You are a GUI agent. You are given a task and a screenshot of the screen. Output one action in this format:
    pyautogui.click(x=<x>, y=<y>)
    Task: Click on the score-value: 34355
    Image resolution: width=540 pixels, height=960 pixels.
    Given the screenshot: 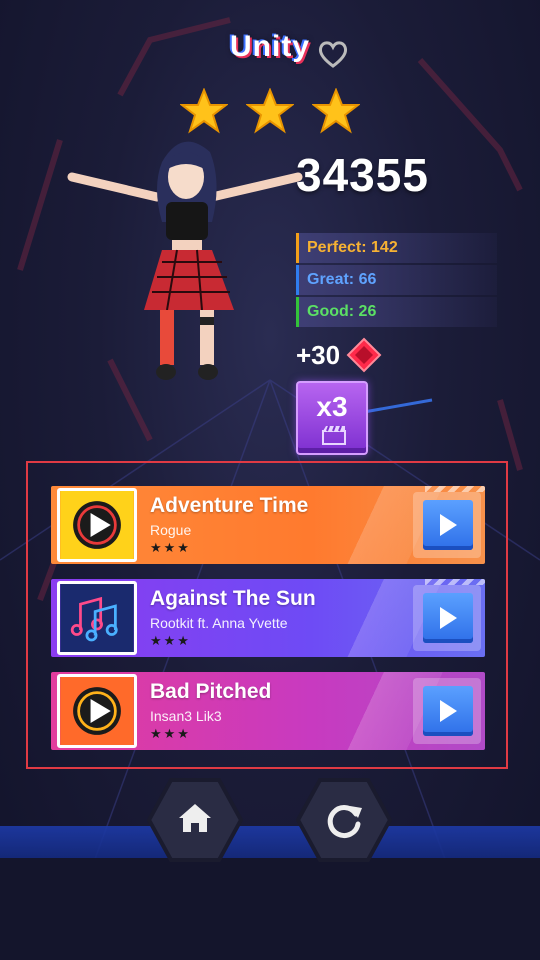 What is the action you would take?
    pyautogui.click(x=362, y=175)
    